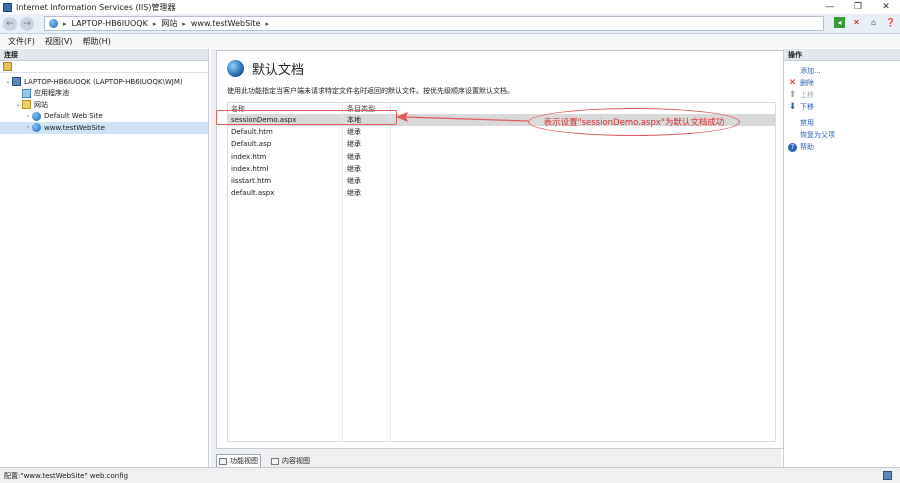 The image size is (900, 483). What do you see at coordinates (253, 193) in the screenshot?
I see `document-name: default.aspx` at bounding box center [253, 193].